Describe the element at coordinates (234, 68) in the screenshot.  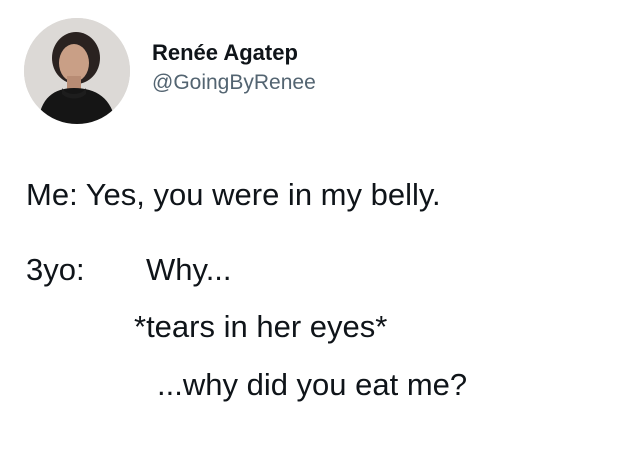
I see `author-names: Renée Agatep @GoingByRenee` at that location.